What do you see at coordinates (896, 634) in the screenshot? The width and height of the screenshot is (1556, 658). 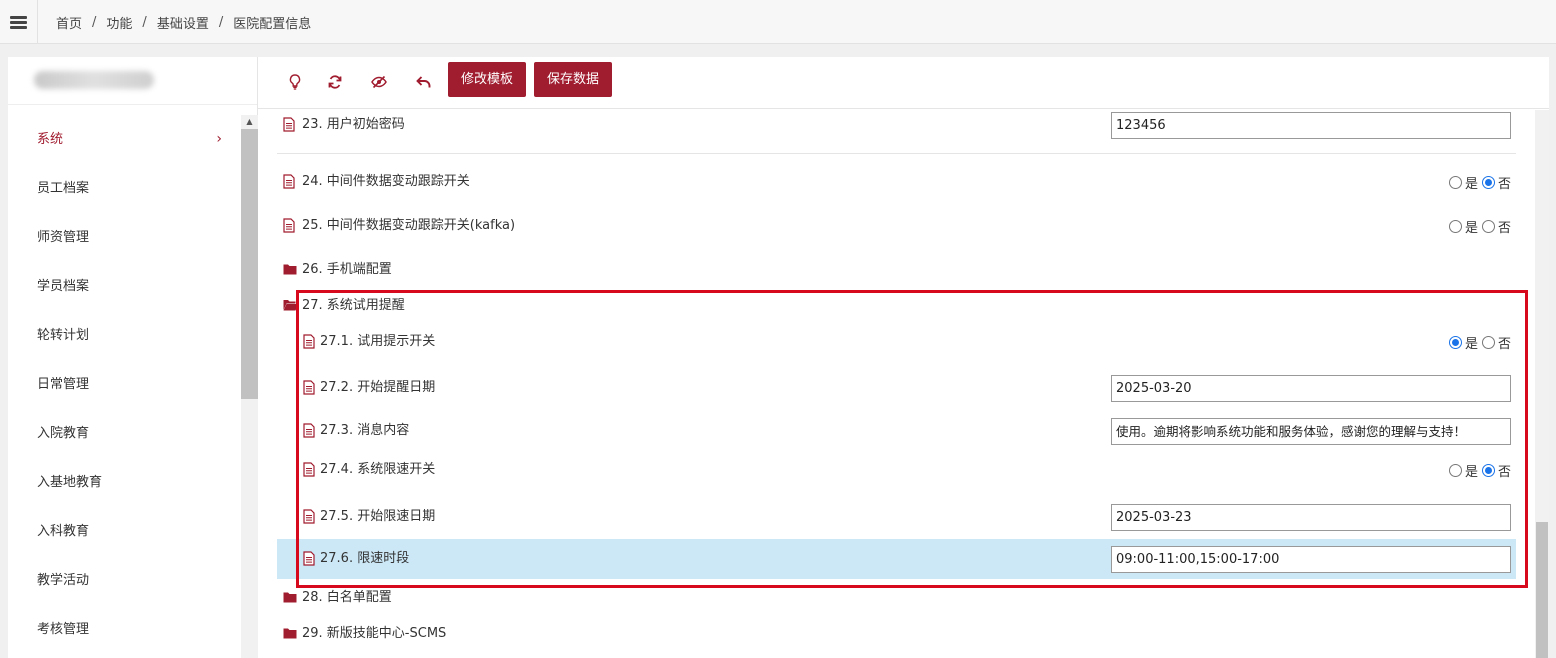 I see `config-folder-scms: 29. 新版技能中心-SCMS` at bounding box center [896, 634].